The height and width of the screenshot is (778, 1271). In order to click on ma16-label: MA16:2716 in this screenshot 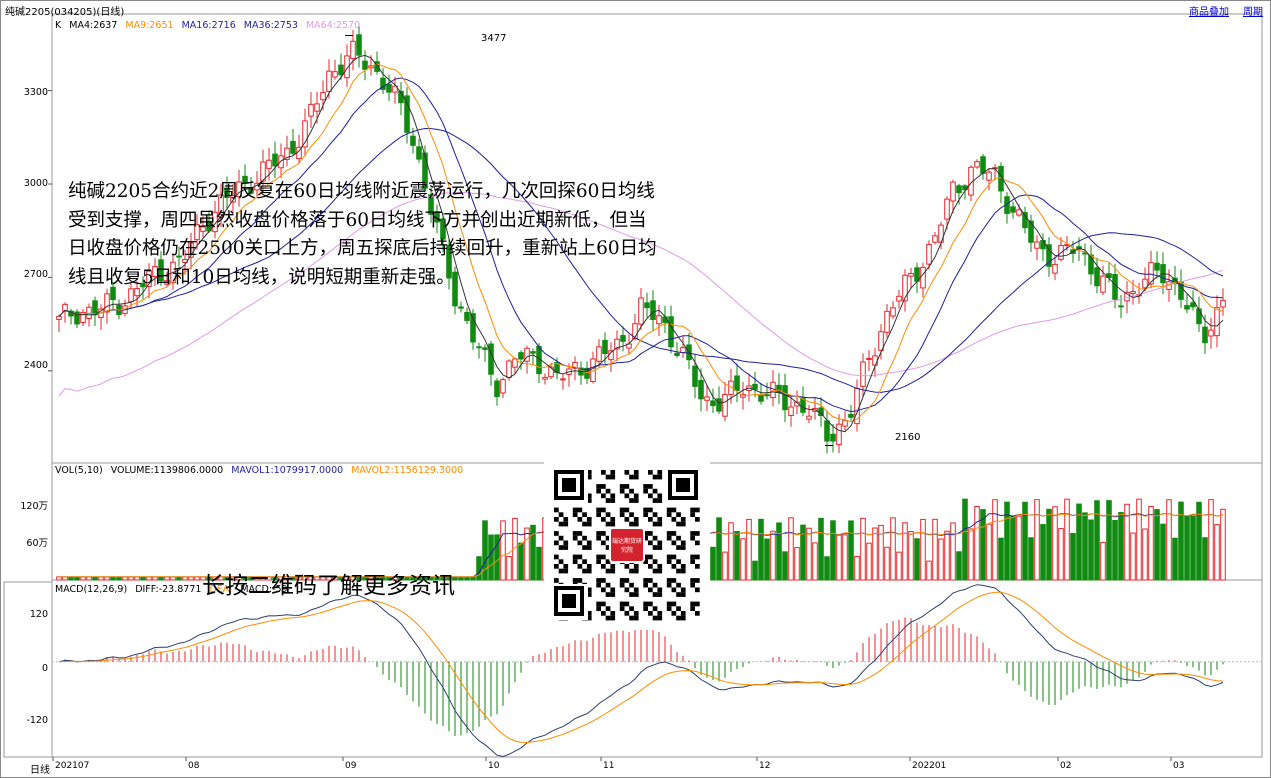, I will do `click(208, 25)`.